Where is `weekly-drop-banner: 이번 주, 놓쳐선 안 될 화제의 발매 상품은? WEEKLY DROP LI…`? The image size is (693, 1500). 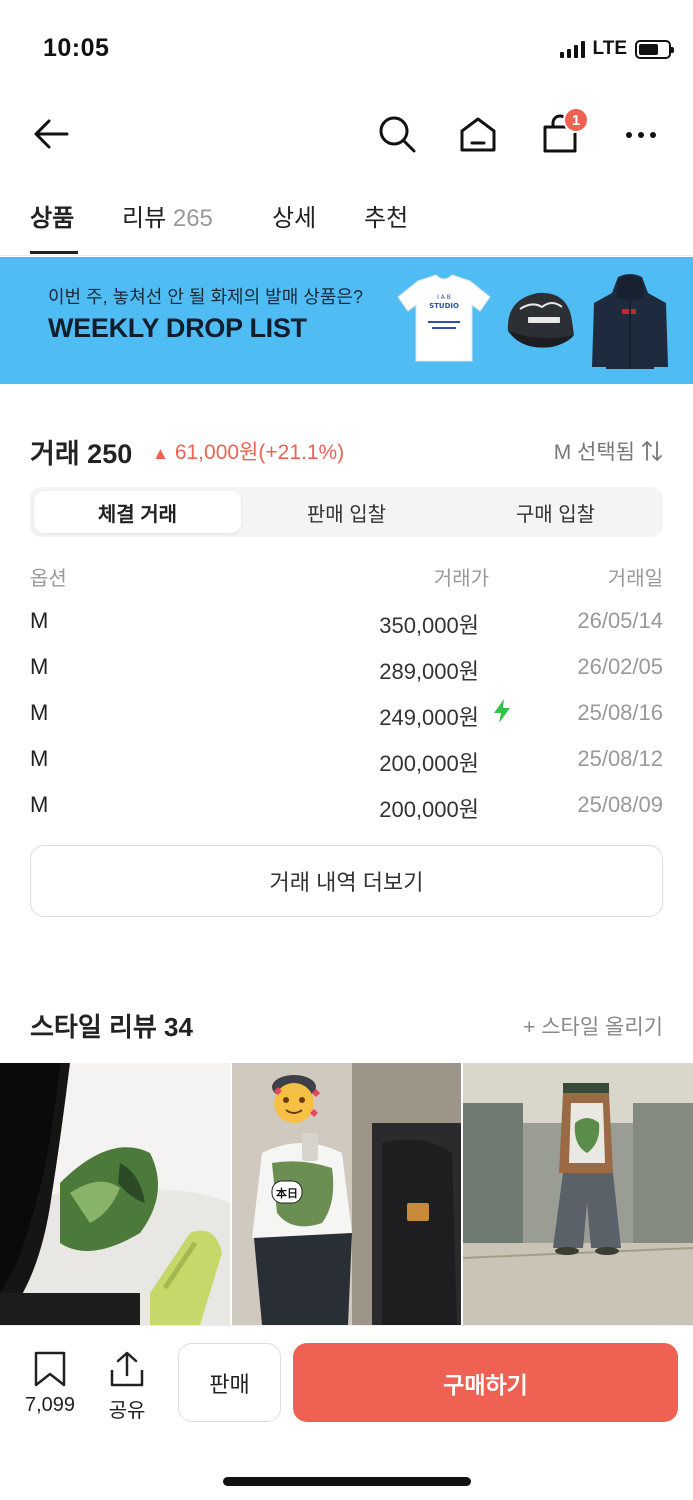
weekly-drop-banner: 이번 주, 놓쳐선 안 될 화제의 발매 상품은? WEEKLY DROP LI… is located at coordinates (346, 320).